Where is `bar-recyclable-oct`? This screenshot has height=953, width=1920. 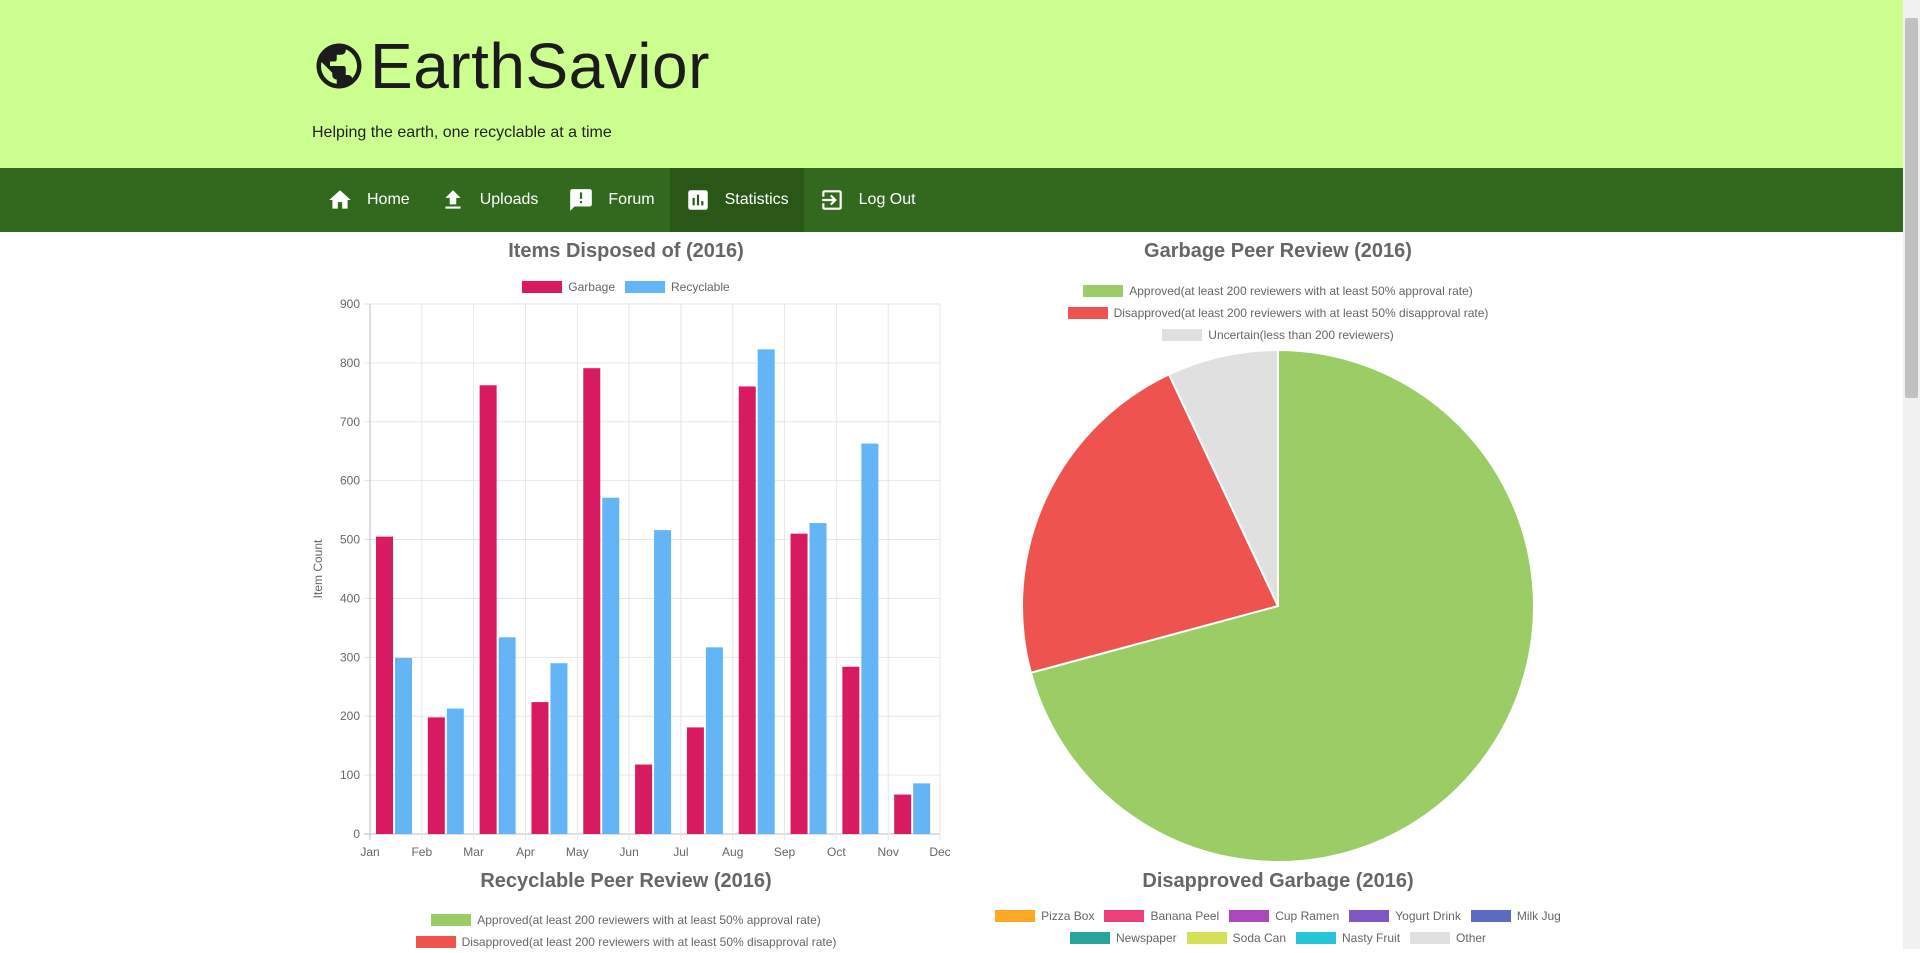 bar-recyclable-oct is located at coordinates (870, 638).